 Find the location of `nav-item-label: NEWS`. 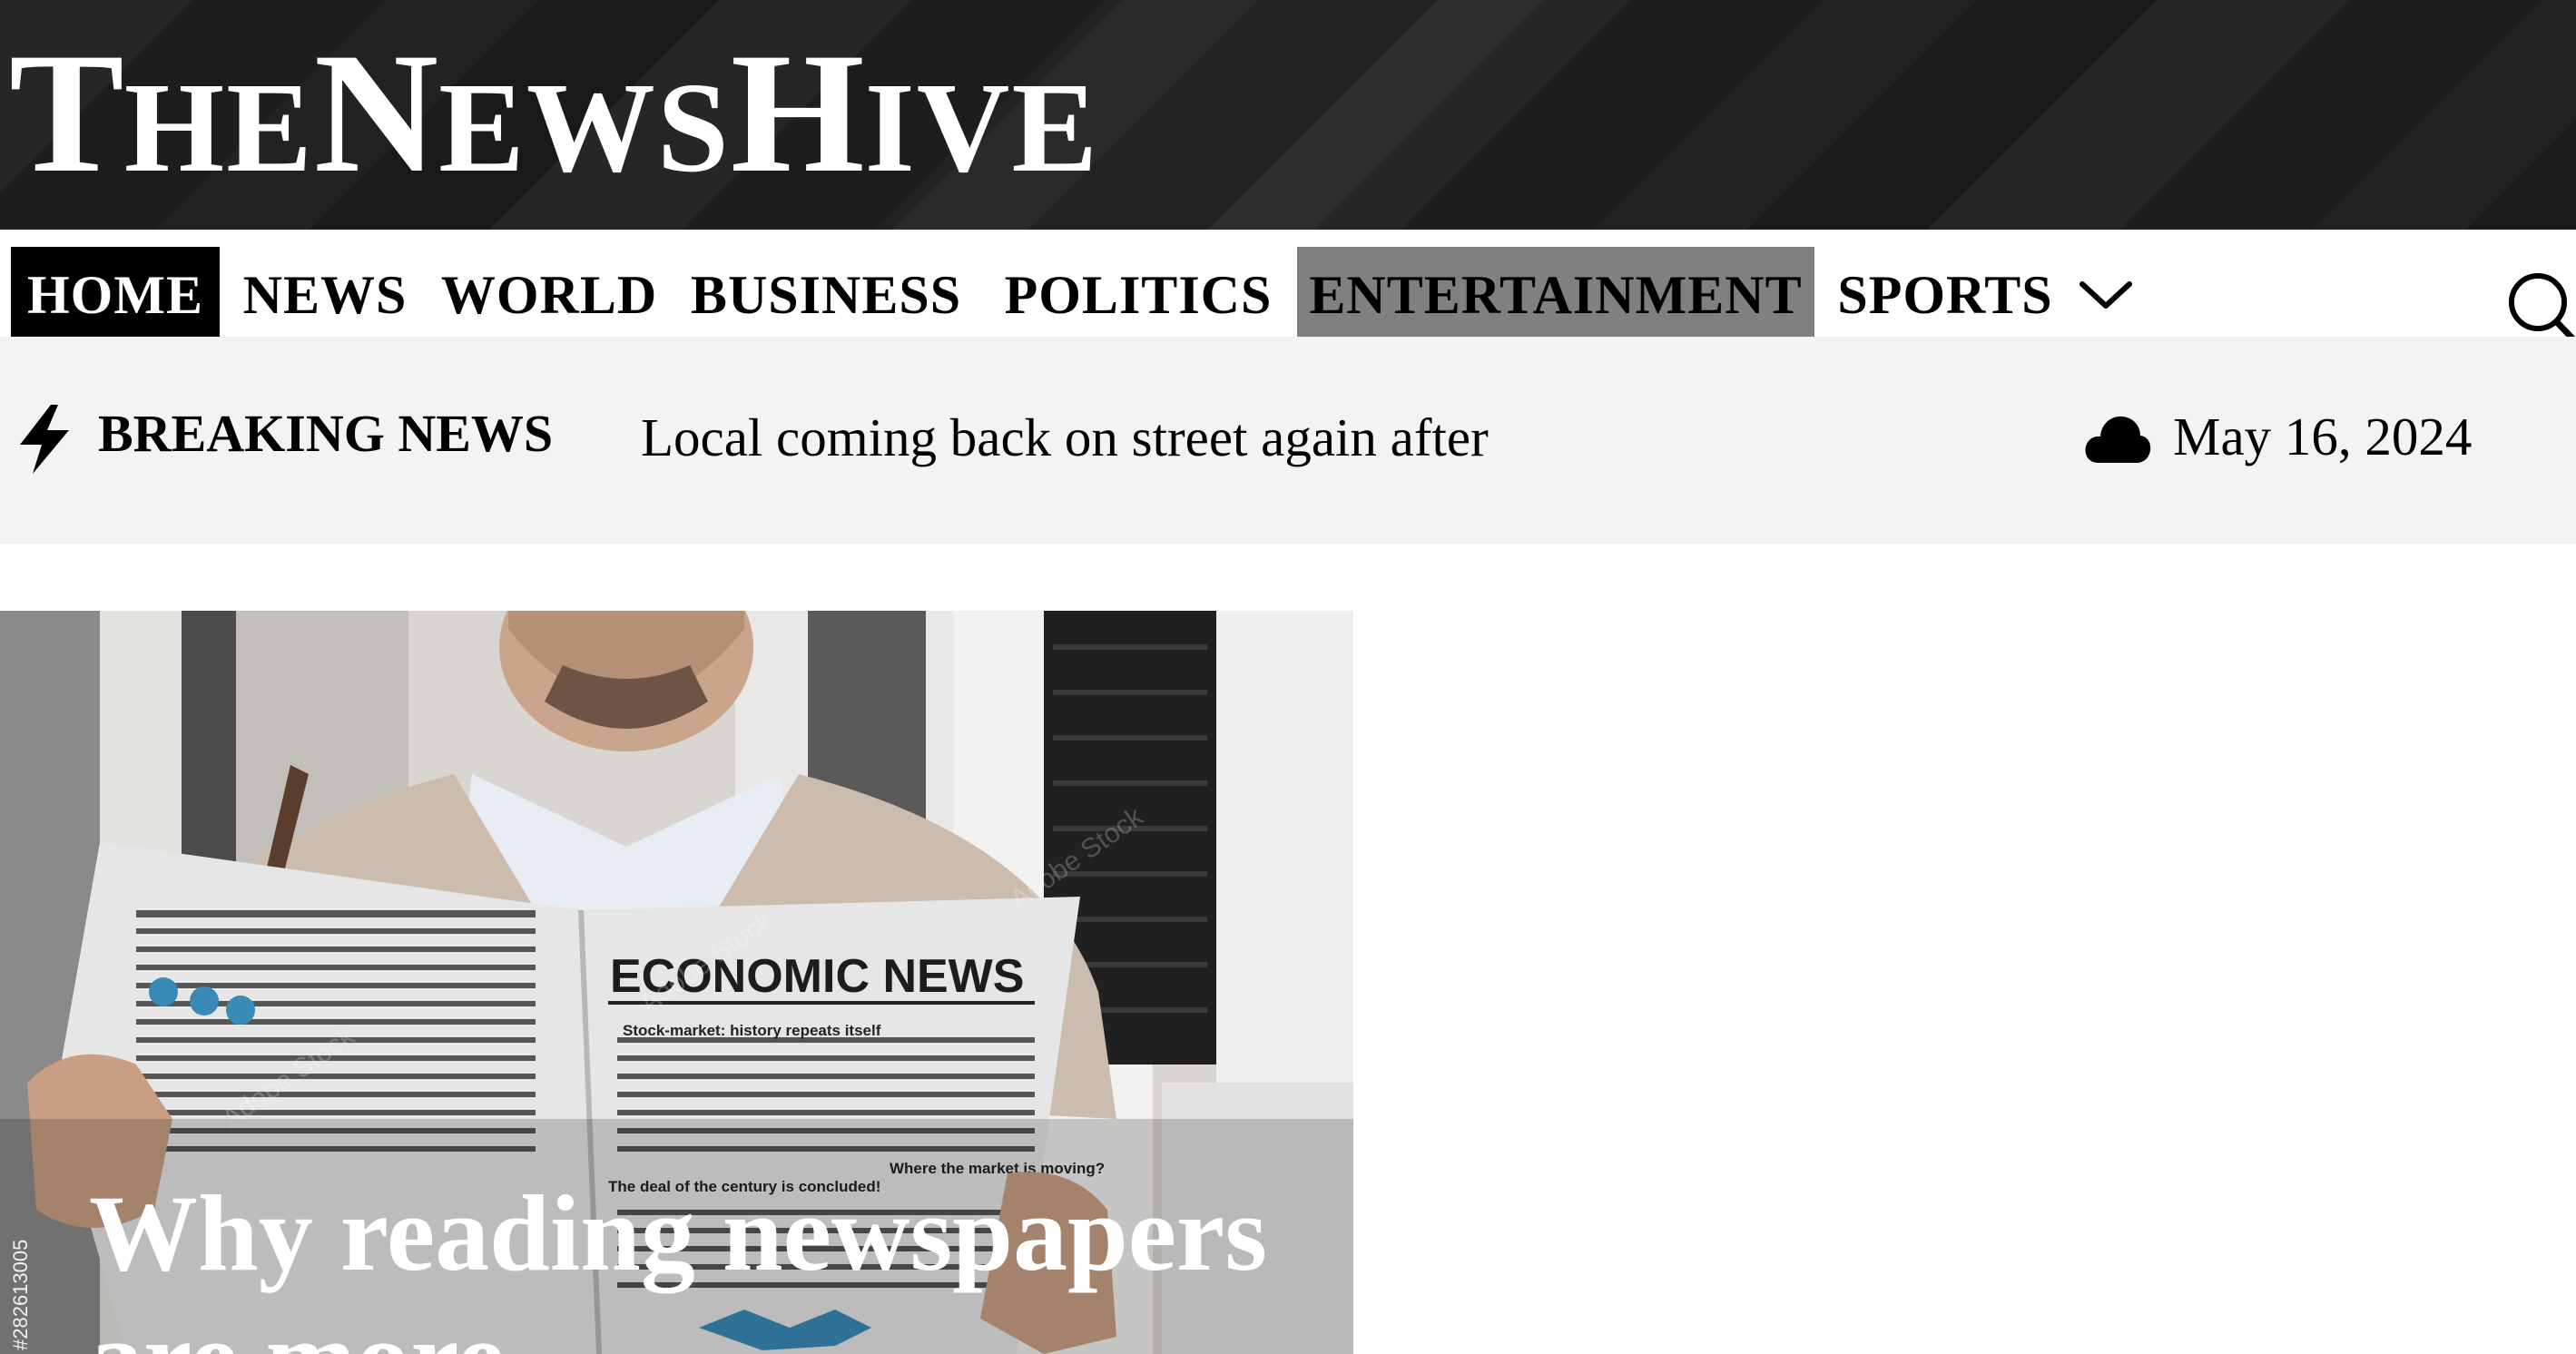

nav-item-label: NEWS is located at coordinates (325, 294).